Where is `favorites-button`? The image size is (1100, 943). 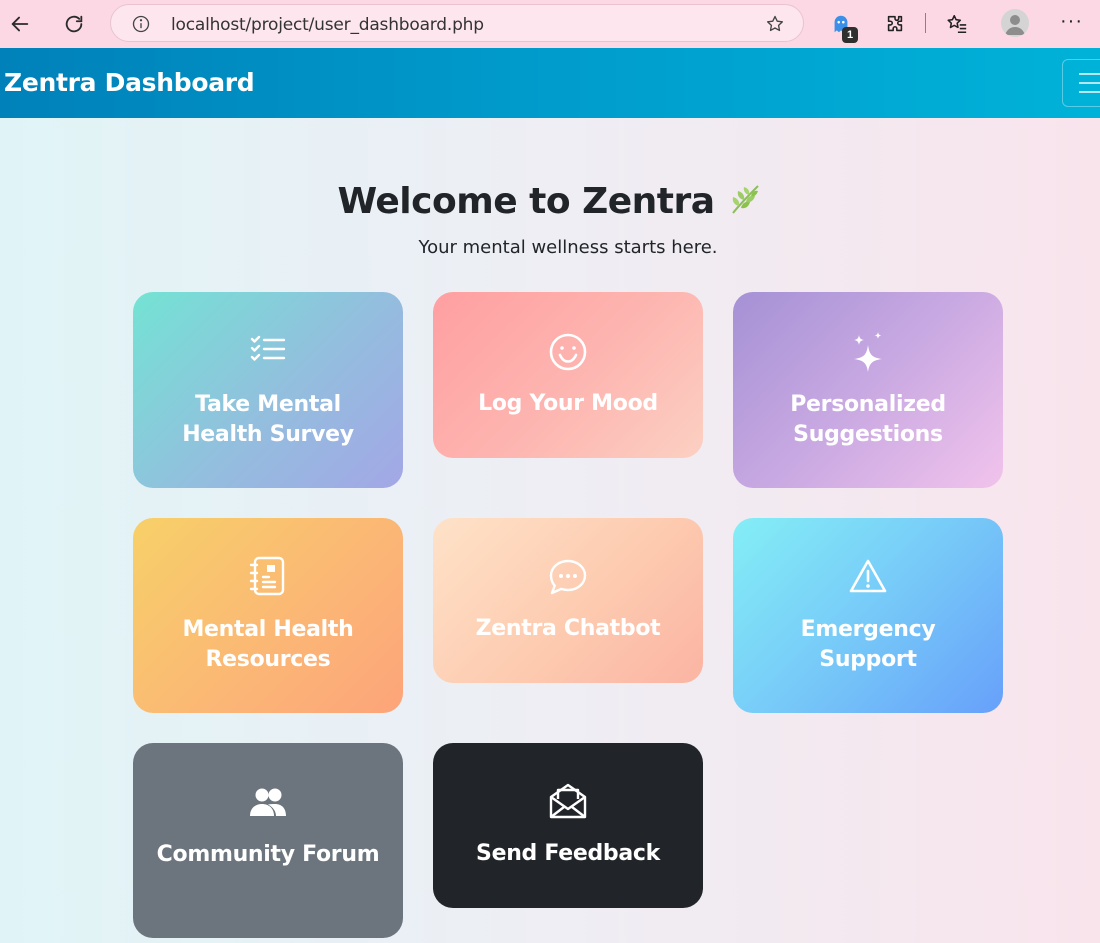
favorites-button is located at coordinates (957, 24).